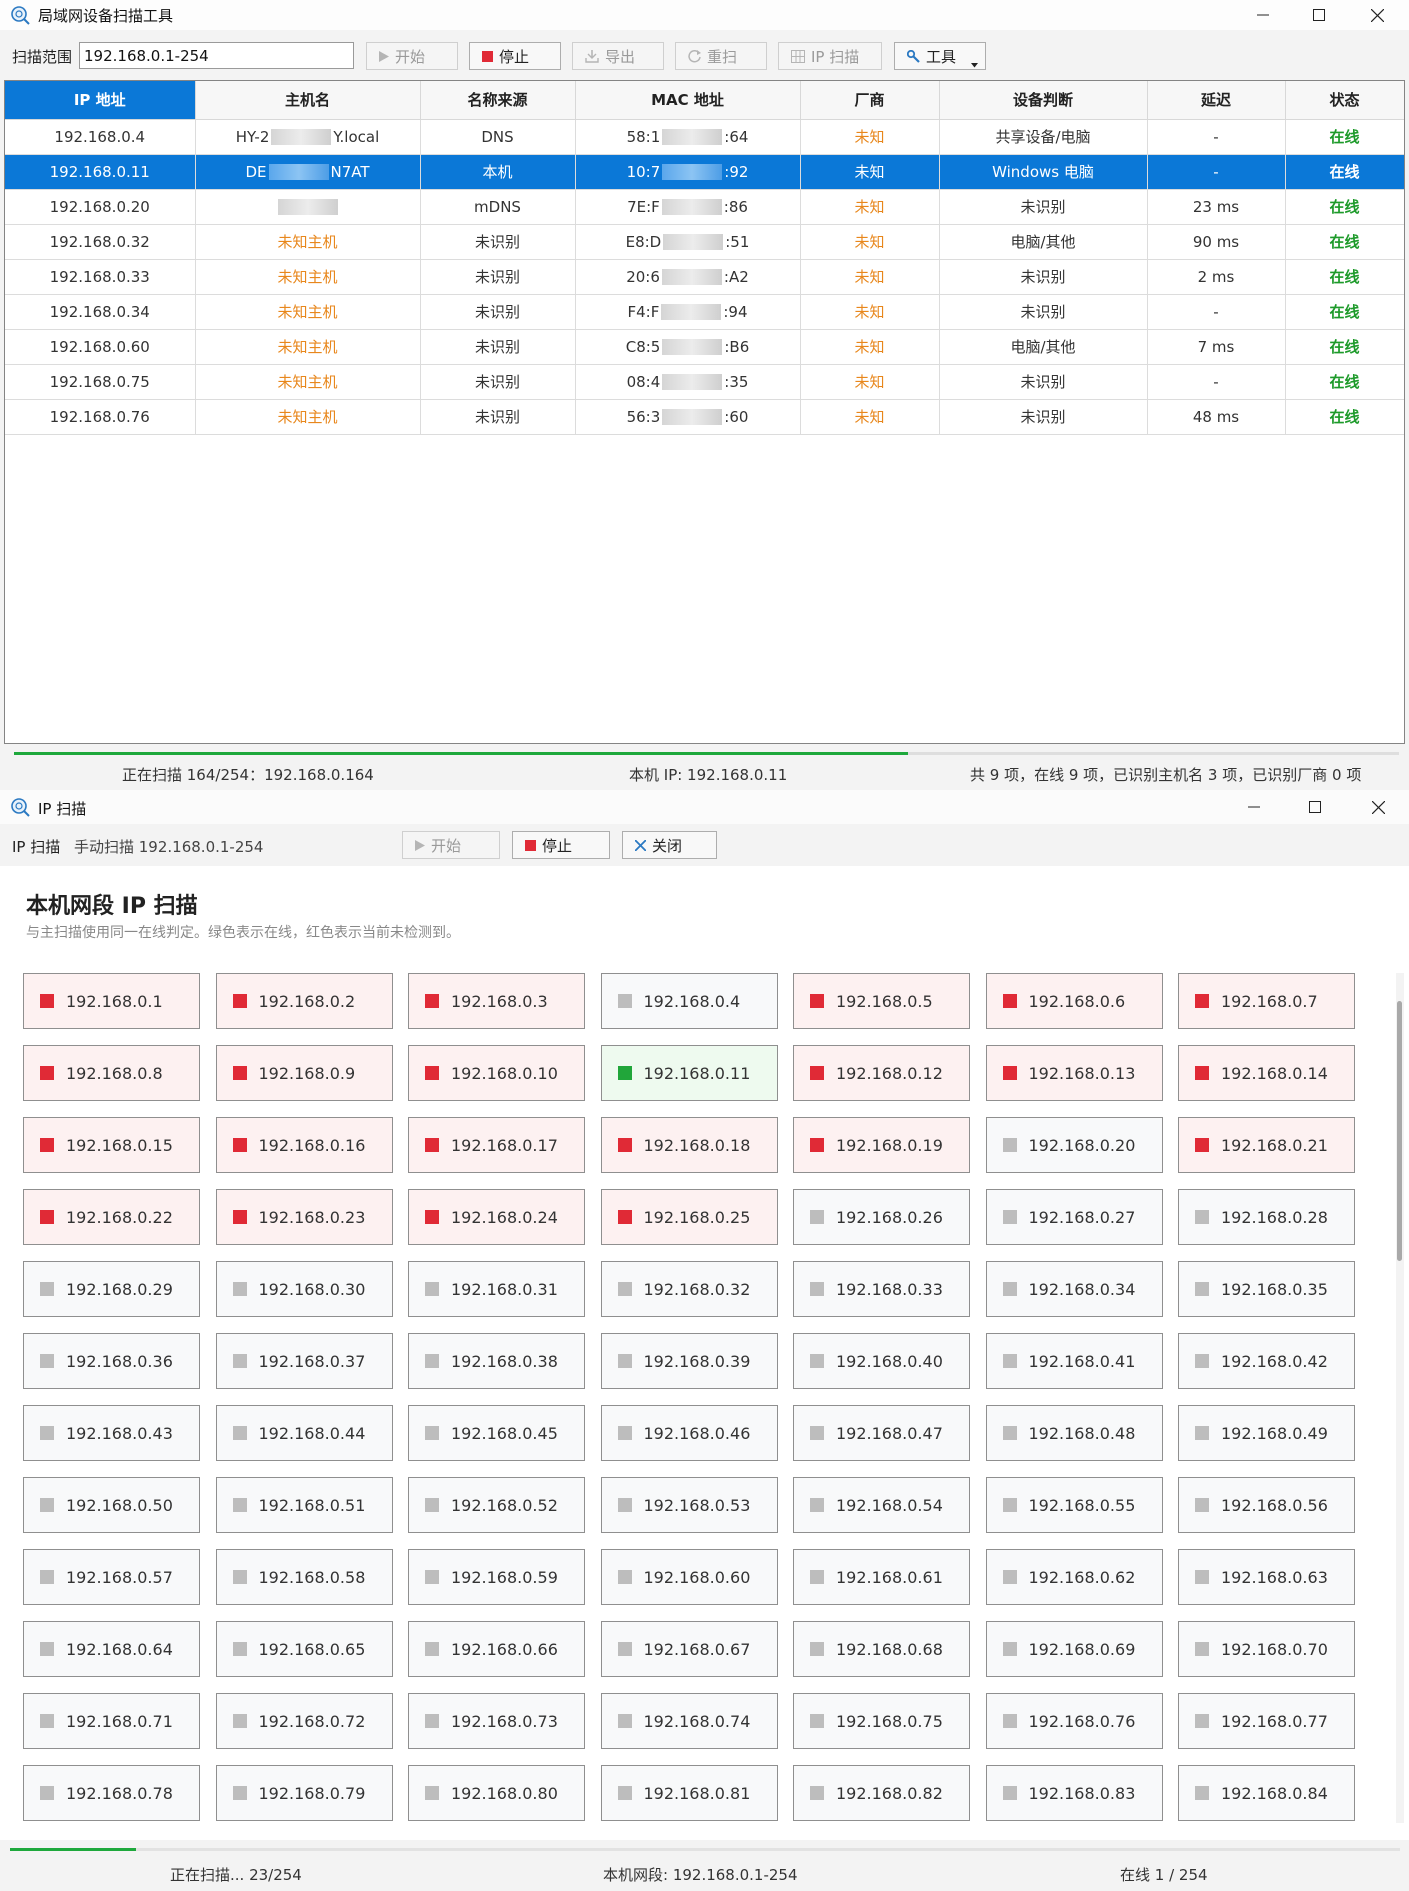 This screenshot has width=1409, height=1891. I want to click on ip-cell: 192.168.0.66, so click(496, 1649).